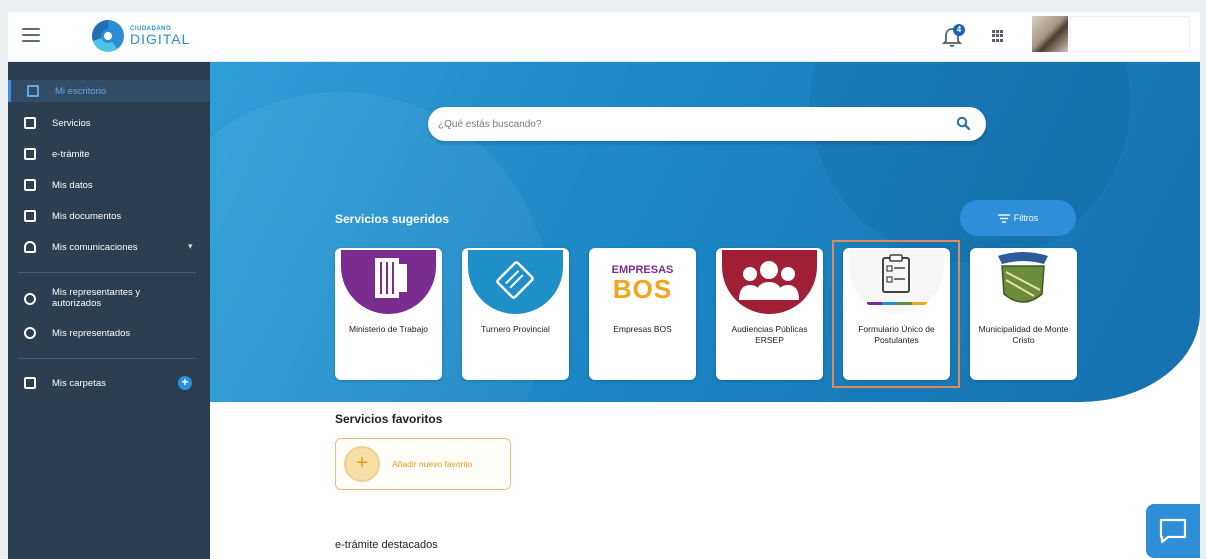 The image size is (1206, 559). I want to click on service-card-ministerio-de-trabajo: Ministerio de Trabajo, so click(388, 314).